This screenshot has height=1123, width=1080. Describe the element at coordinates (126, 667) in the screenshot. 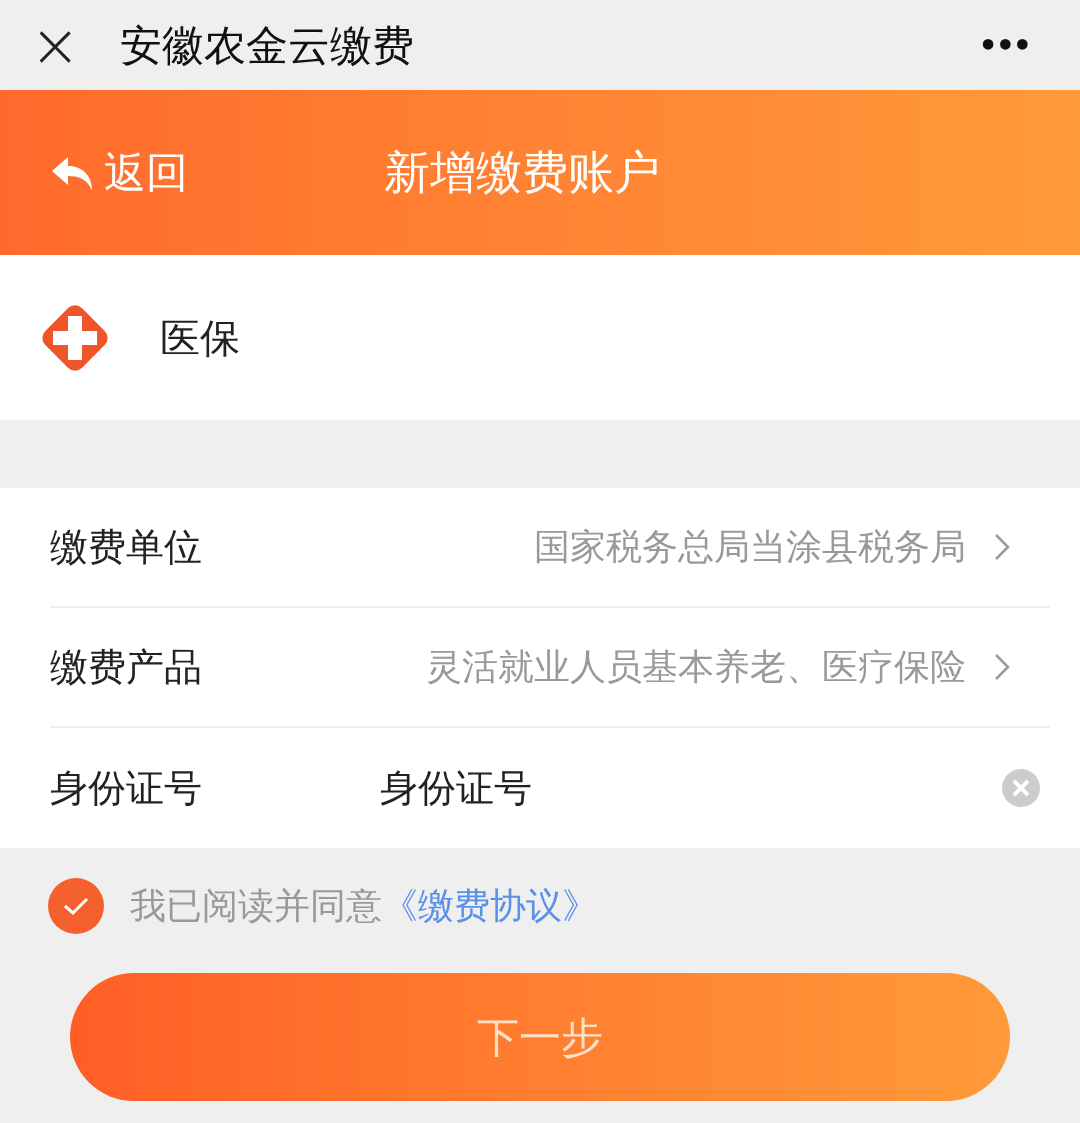

I see `field-label: 缴费产品` at that location.